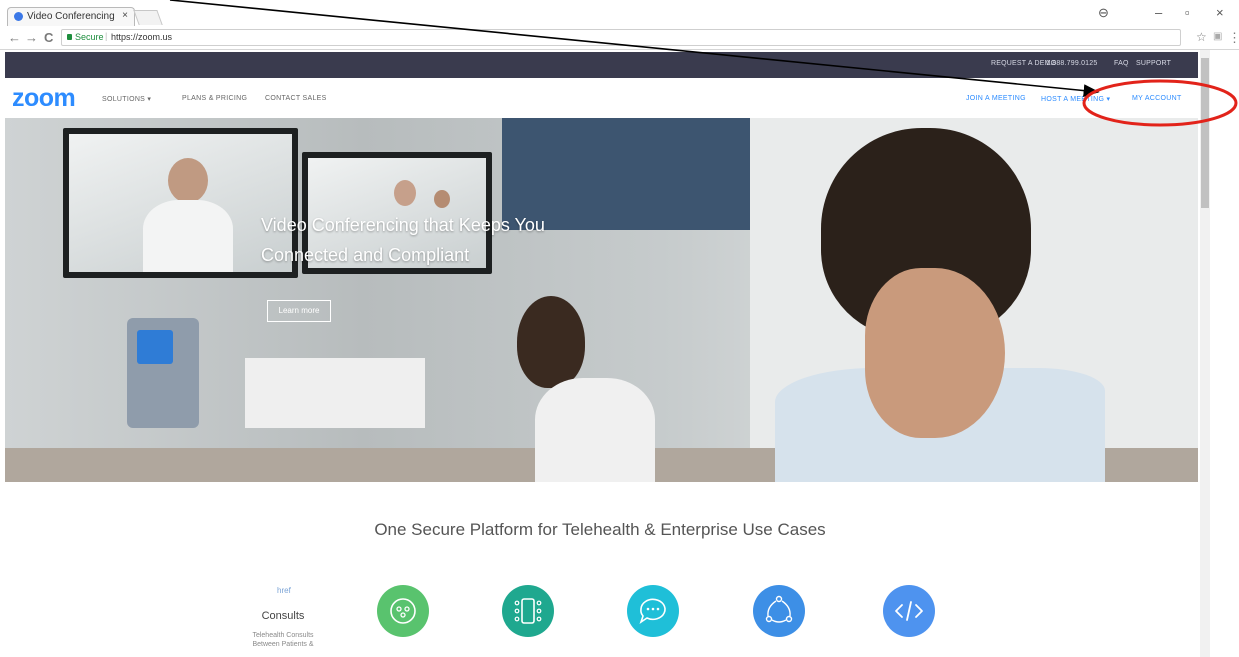  Describe the element at coordinates (1103, 13) in the screenshot. I see `account-icon: ⊖` at that location.